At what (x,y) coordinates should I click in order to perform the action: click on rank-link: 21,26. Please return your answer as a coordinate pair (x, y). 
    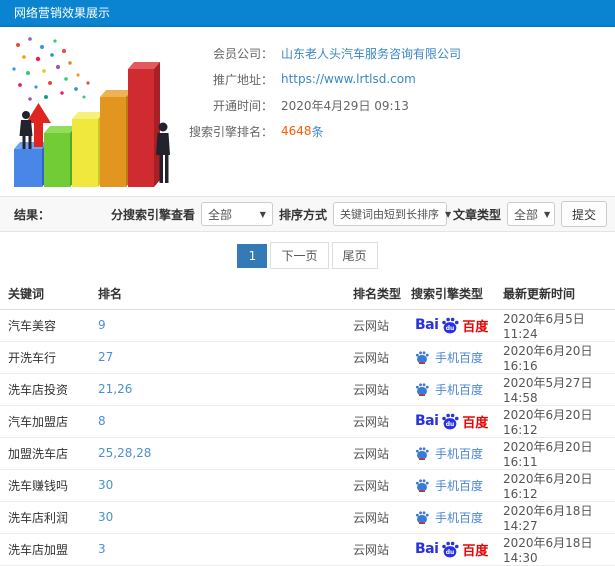
    Looking at the image, I should click on (115, 389).